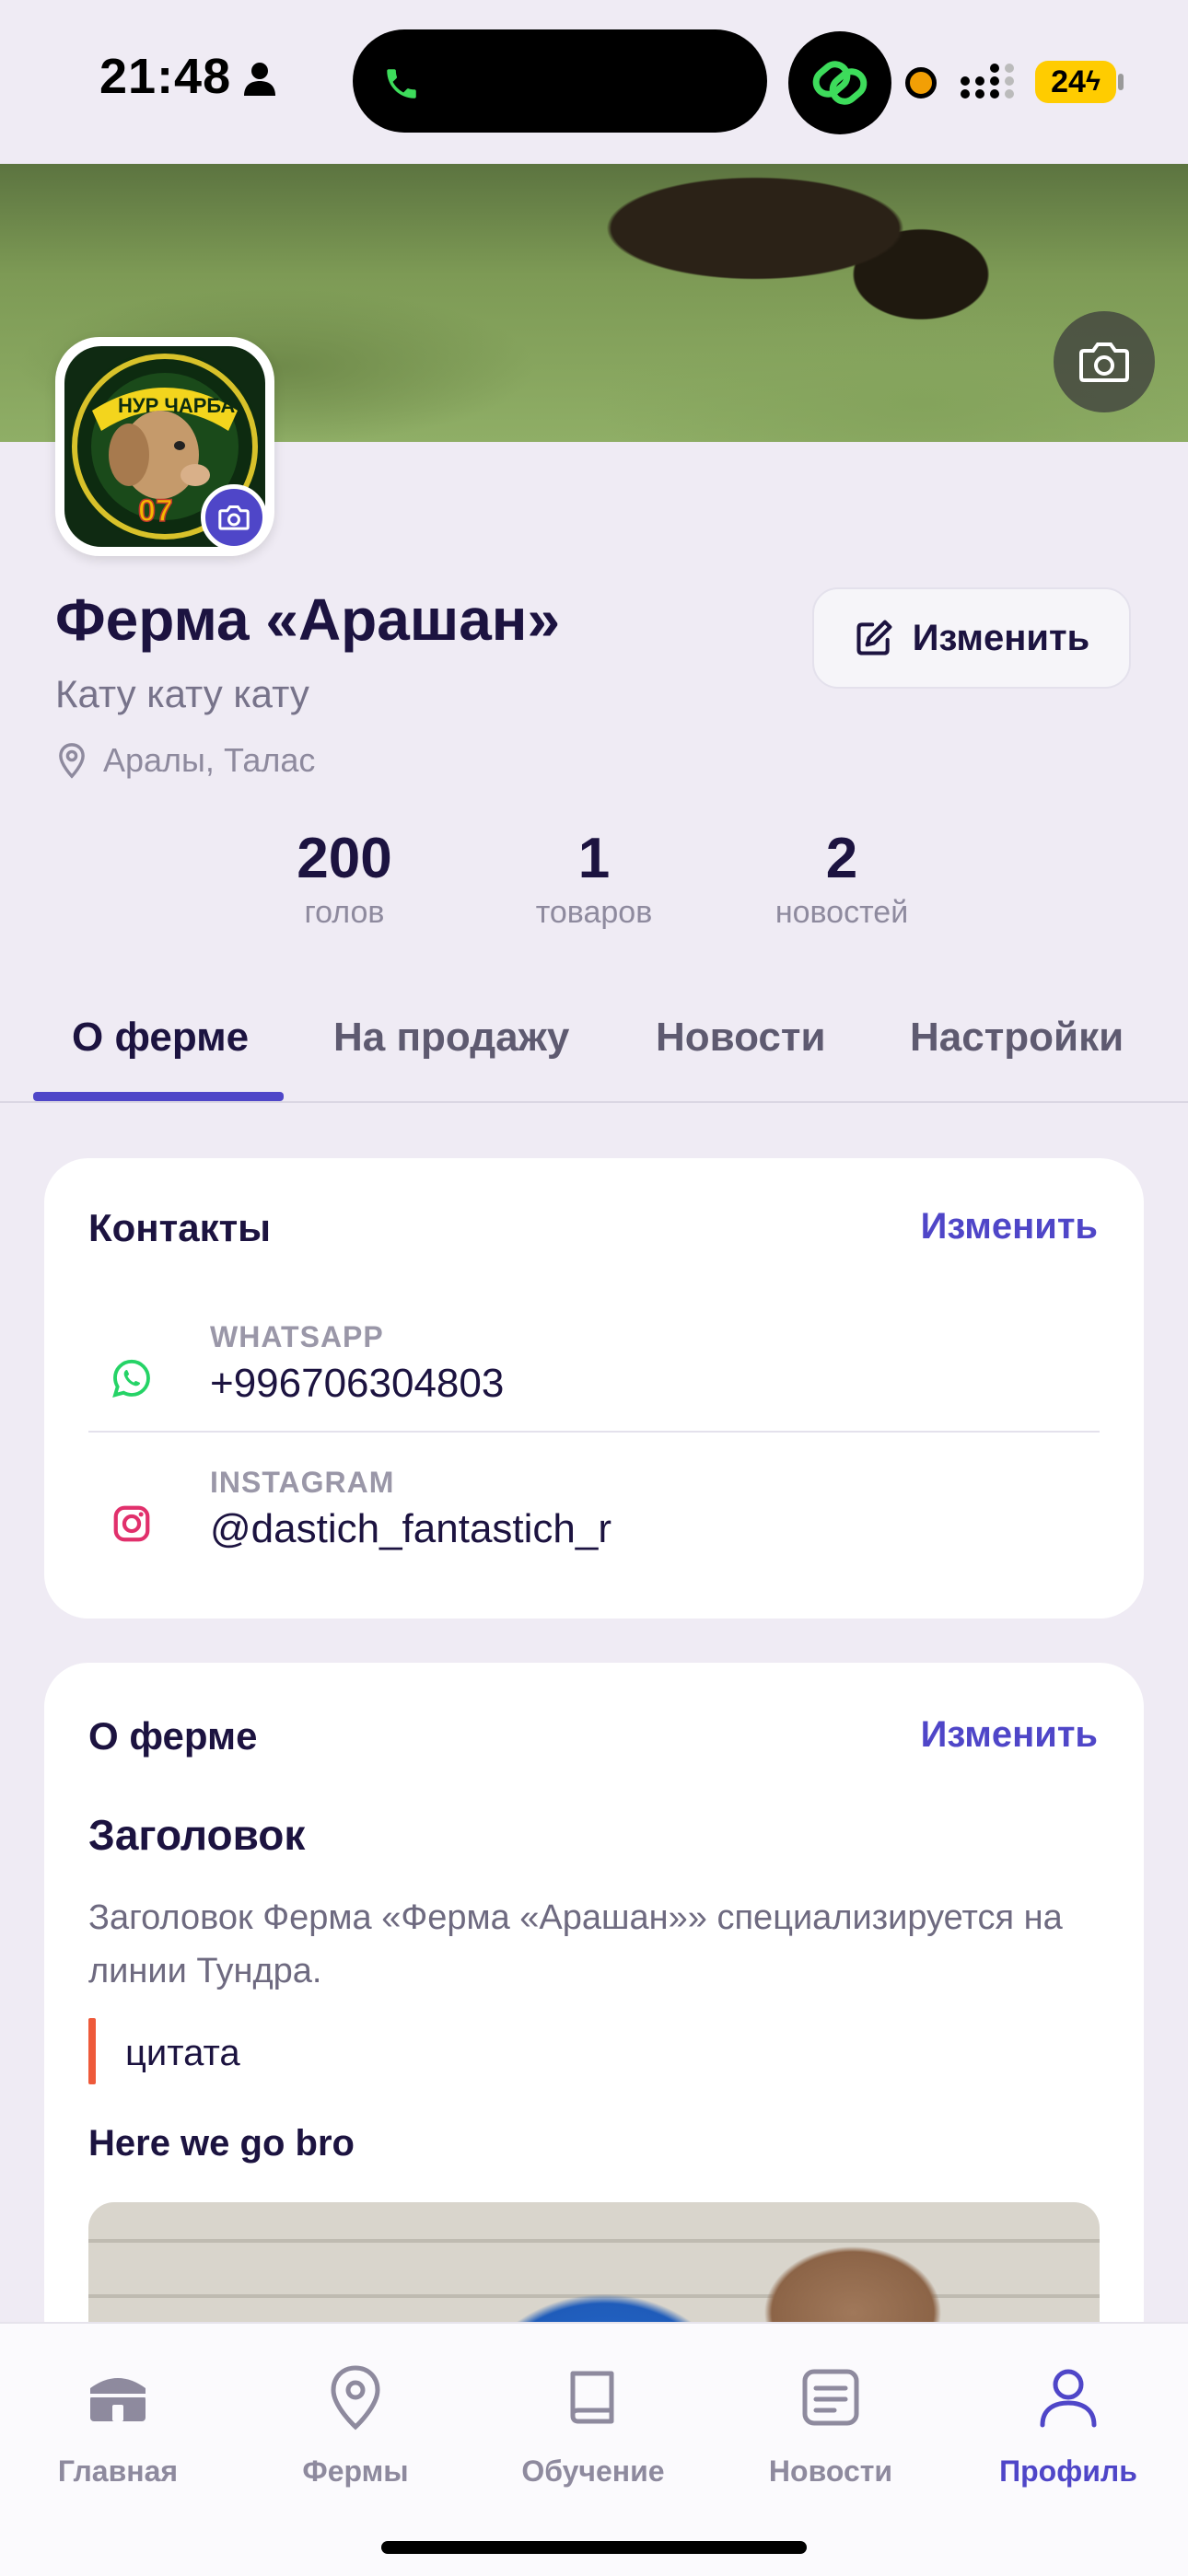 The image size is (1188, 2576). Describe the element at coordinates (221, 2143) in the screenshot. I see `about-subheading: Here we go bro` at that location.